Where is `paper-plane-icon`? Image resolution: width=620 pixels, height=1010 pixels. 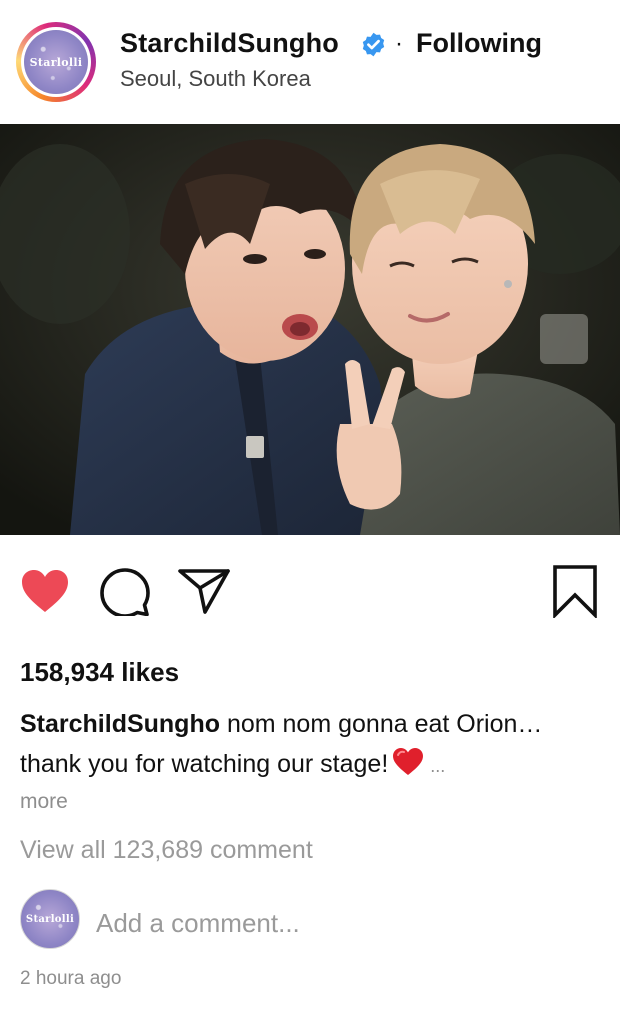
paper-plane-icon is located at coordinates (204, 591).